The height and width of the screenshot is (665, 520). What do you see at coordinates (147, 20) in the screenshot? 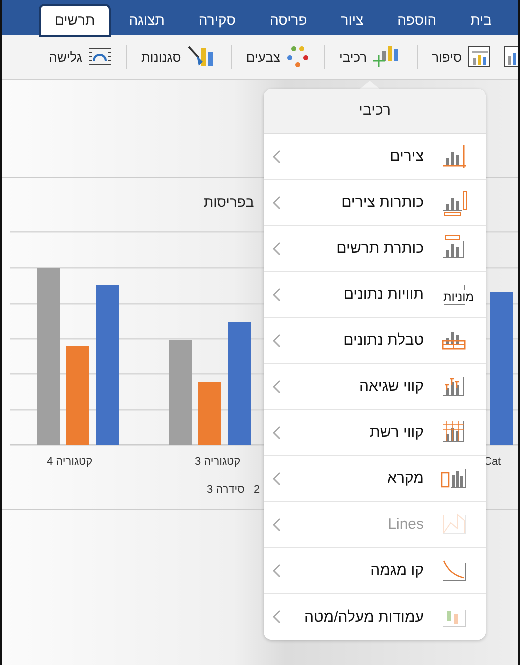
I see `ribbon-tab: תצוגה` at bounding box center [147, 20].